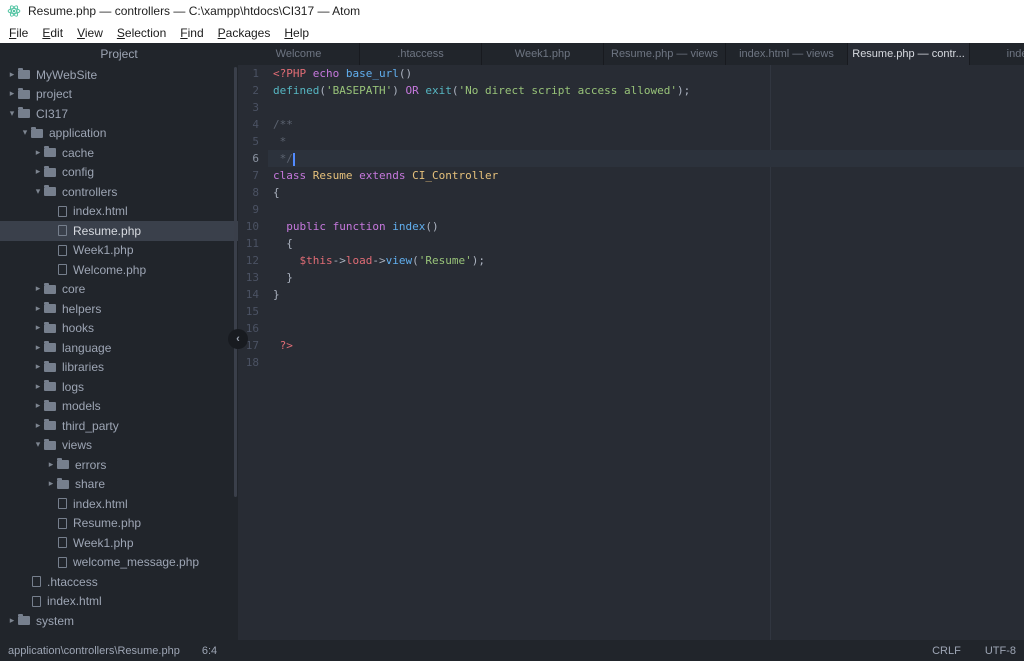 Image resolution: width=1024 pixels, height=661 pixels. Describe the element at coordinates (209, 651) in the screenshot. I see `cursor-position: 6:4` at that location.